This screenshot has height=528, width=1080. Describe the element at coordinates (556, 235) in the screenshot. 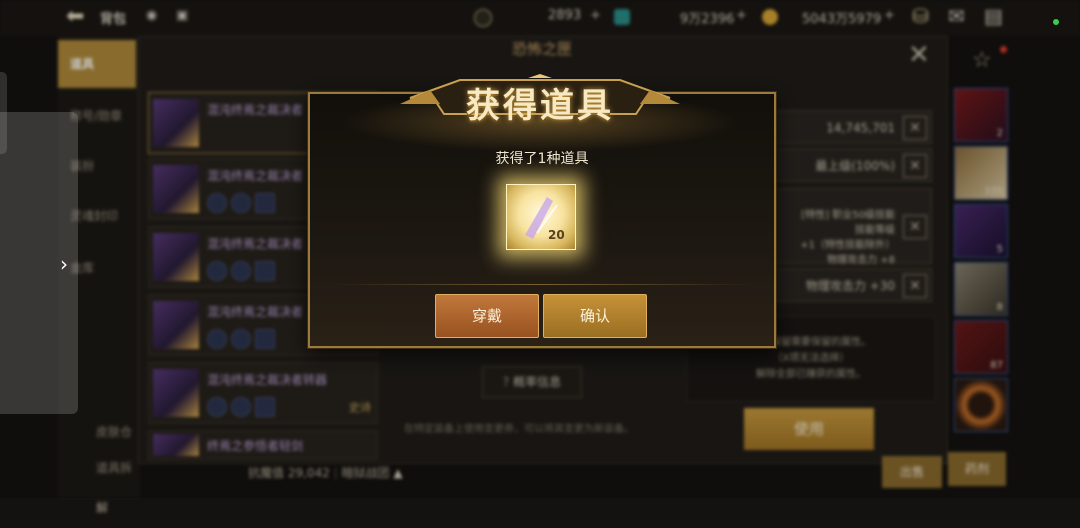

I see `item-count: 20` at that location.